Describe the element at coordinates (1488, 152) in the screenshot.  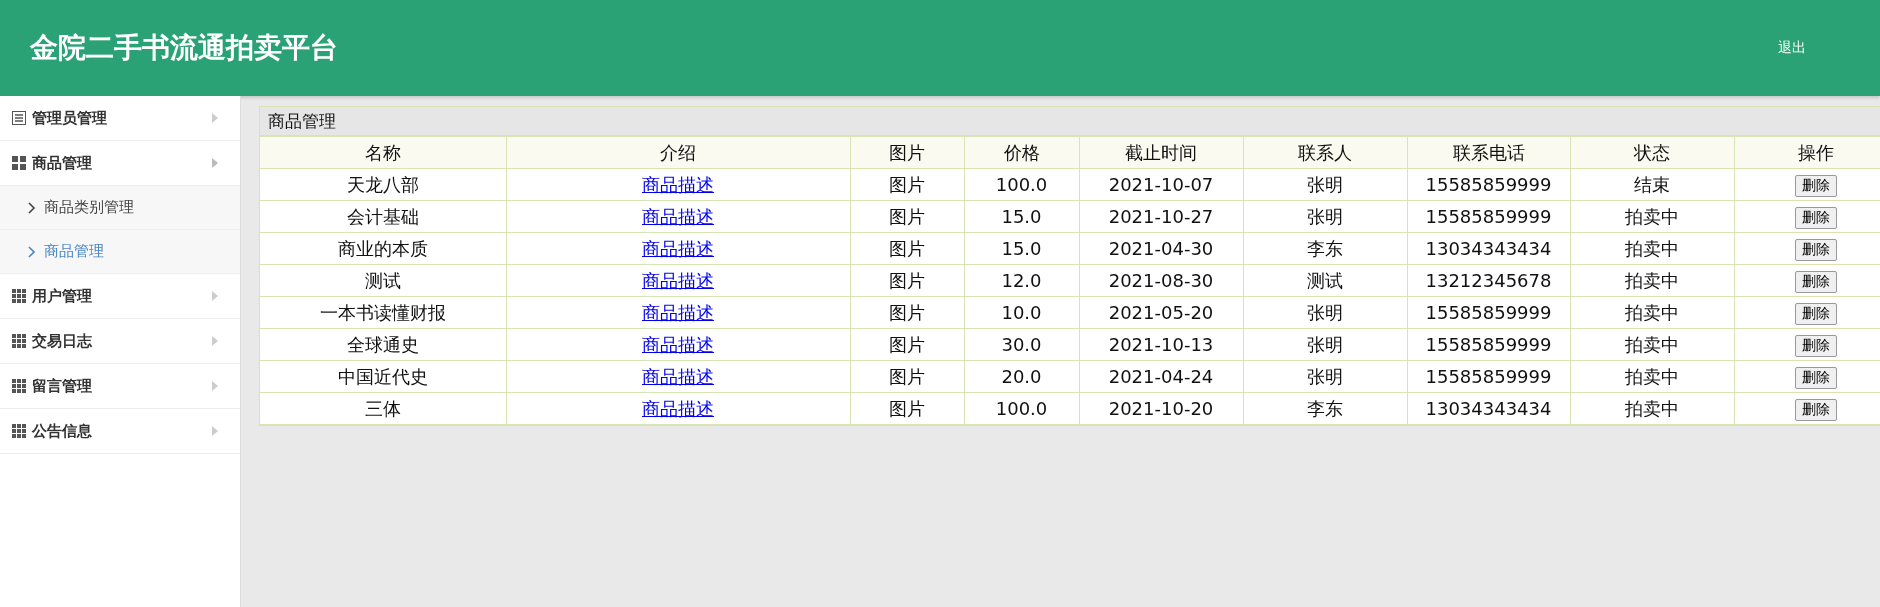
I see `column-header: 联系电话` at that location.